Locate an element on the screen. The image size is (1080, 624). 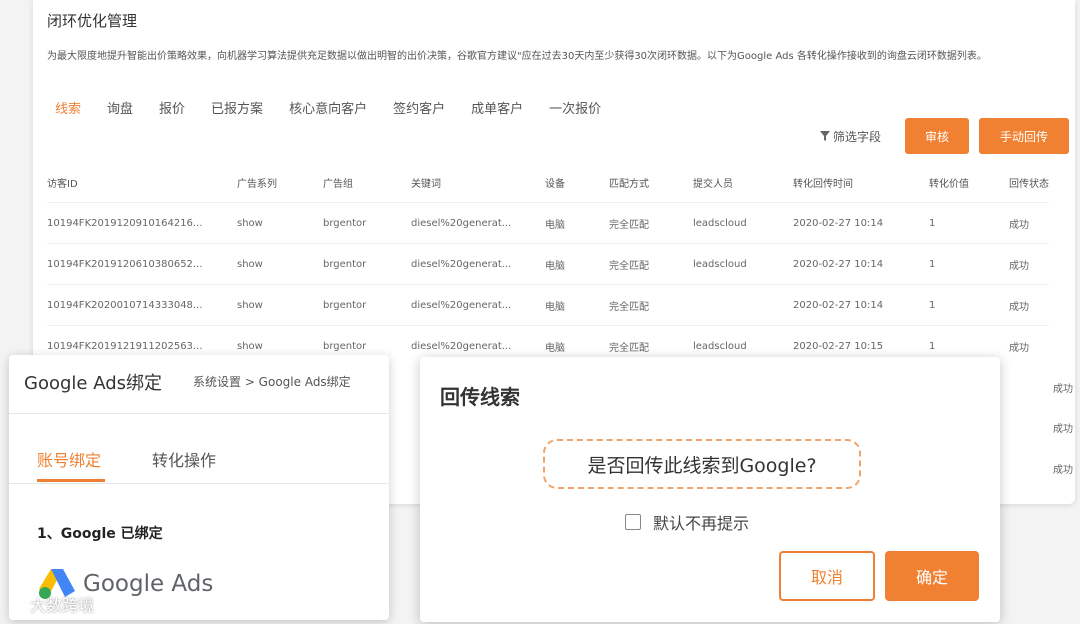
column-header: 设备 is located at coordinates (577, 182).